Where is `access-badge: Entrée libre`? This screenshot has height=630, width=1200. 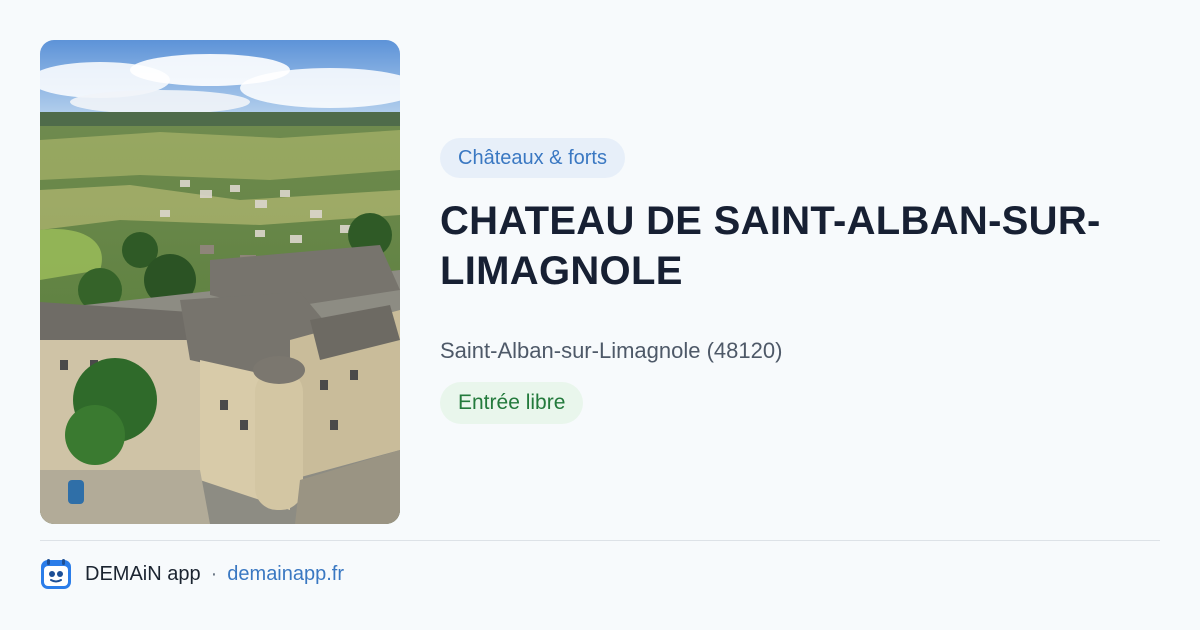
access-badge: Entrée libre is located at coordinates (512, 403).